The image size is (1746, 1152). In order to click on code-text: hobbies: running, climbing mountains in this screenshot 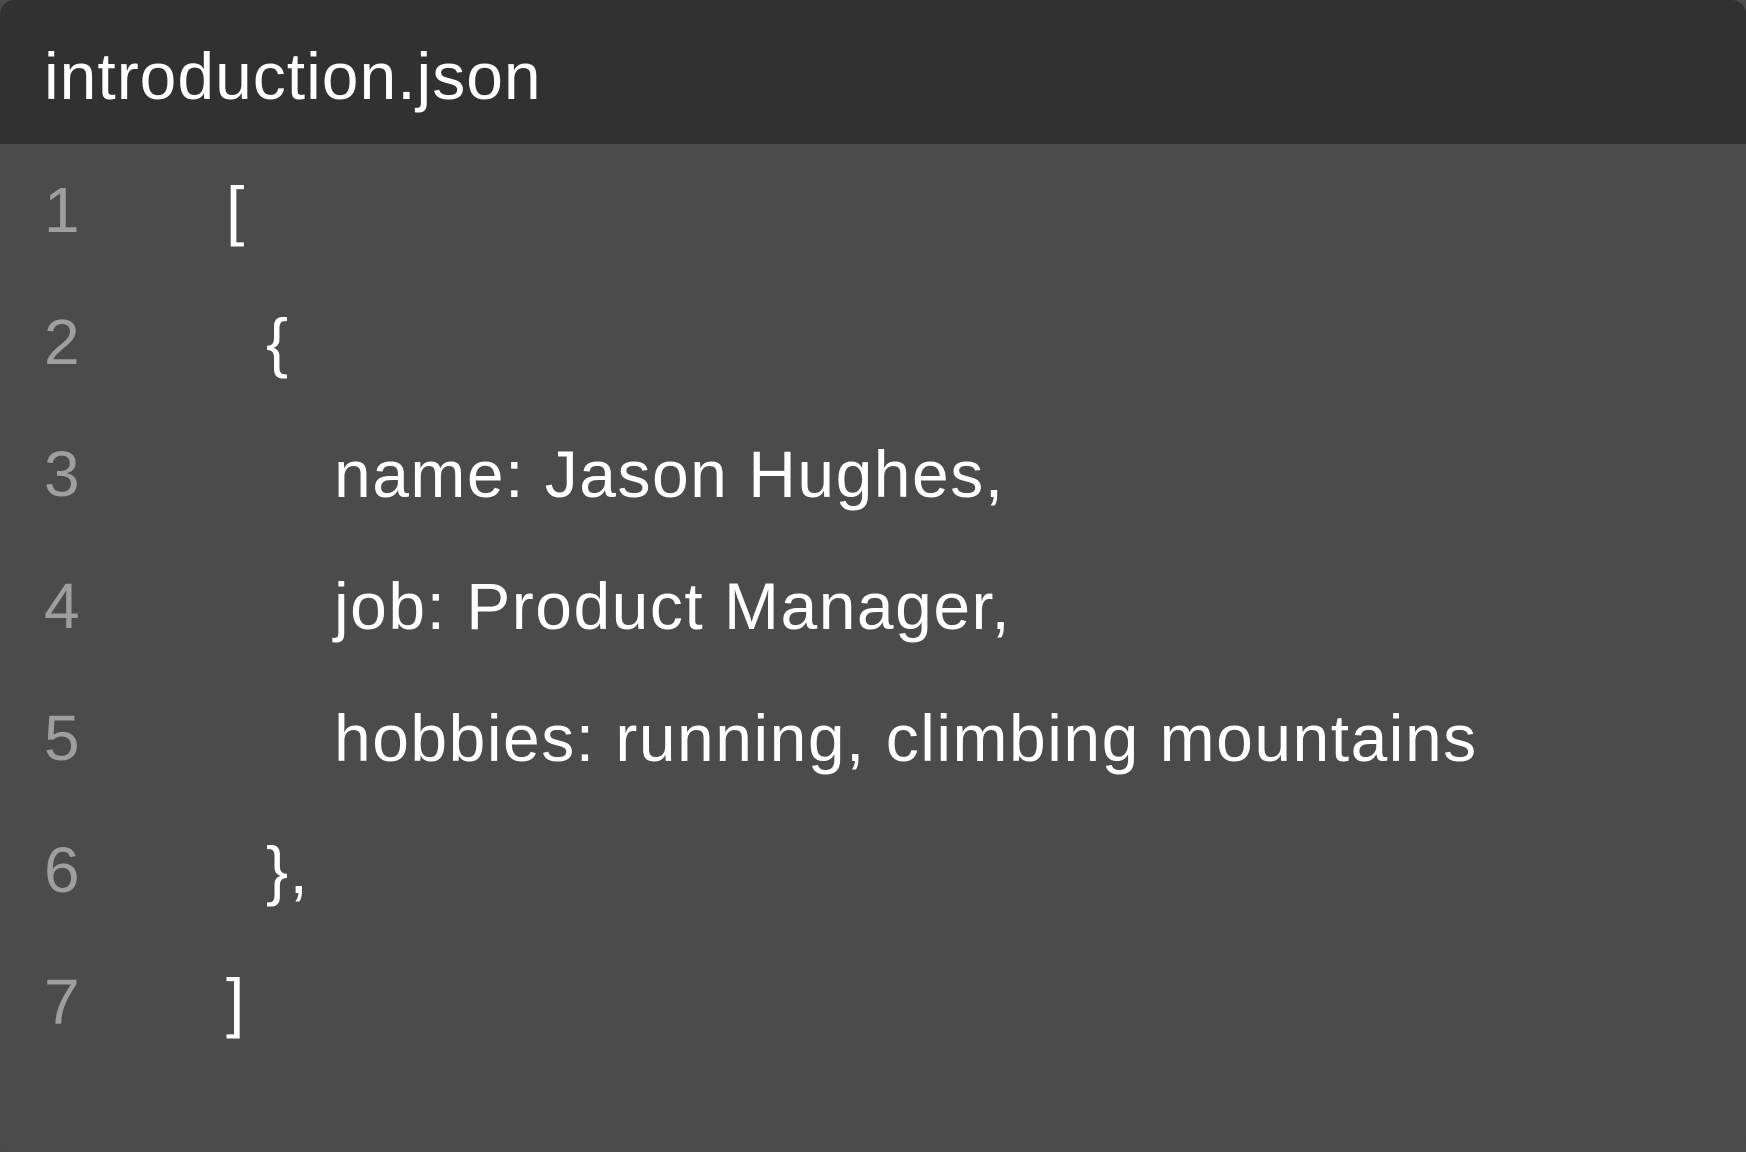, I will do `click(906, 738)`.